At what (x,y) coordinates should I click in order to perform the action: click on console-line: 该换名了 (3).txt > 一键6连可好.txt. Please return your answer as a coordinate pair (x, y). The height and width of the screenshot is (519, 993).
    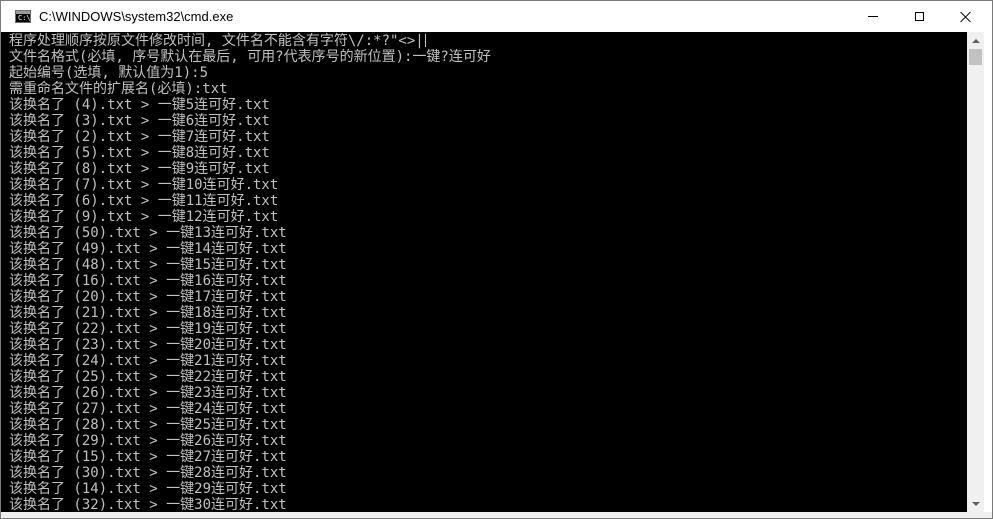
    Looking at the image, I should click on (139, 121).